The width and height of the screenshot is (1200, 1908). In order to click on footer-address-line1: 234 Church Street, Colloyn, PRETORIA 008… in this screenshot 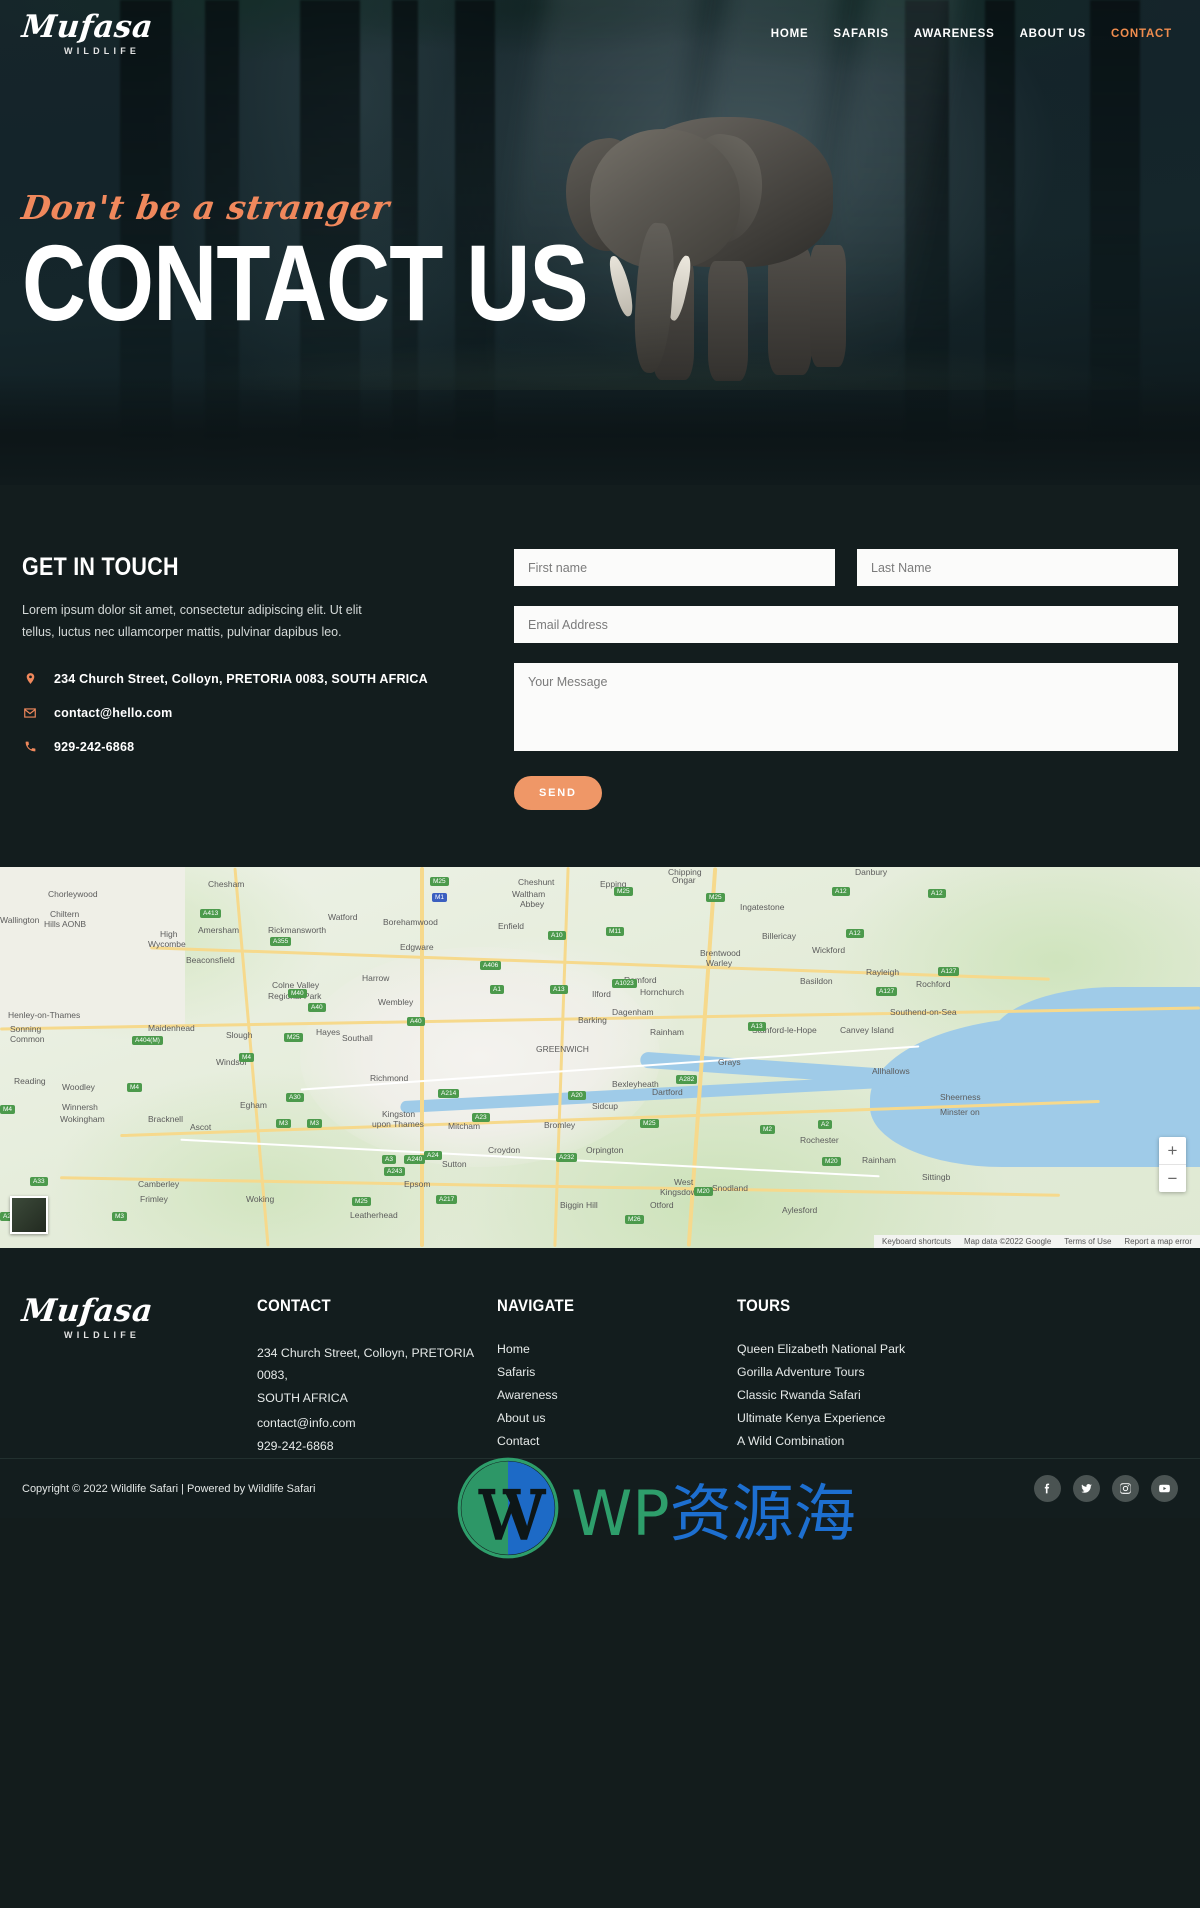, I will do `click(365, 1364)`.